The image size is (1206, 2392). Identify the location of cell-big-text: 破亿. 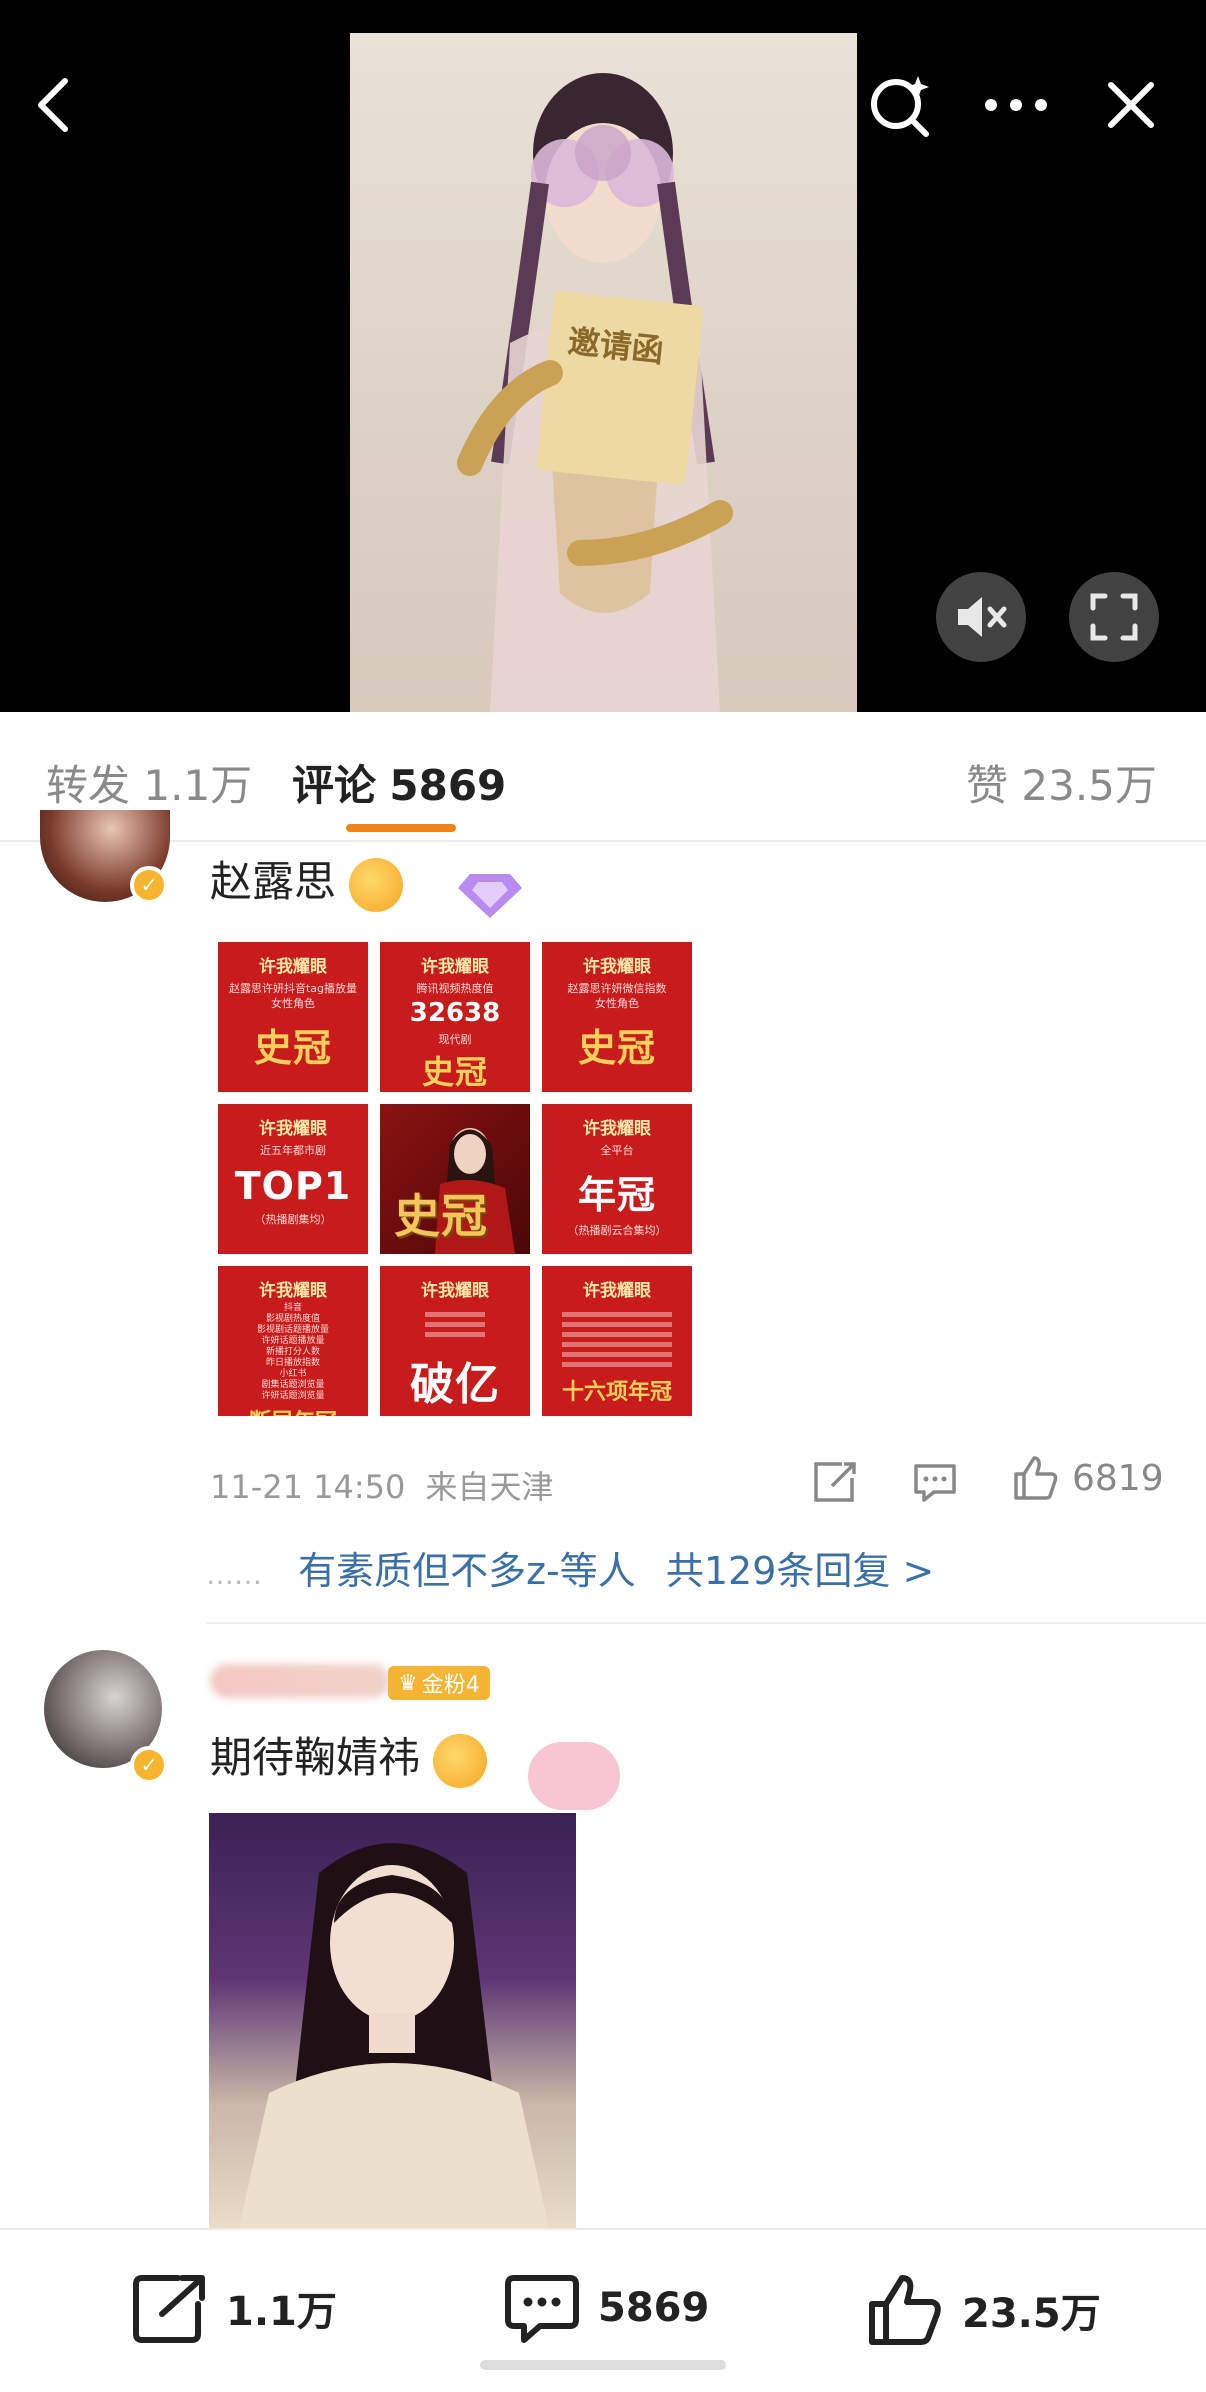
(455, 1384).